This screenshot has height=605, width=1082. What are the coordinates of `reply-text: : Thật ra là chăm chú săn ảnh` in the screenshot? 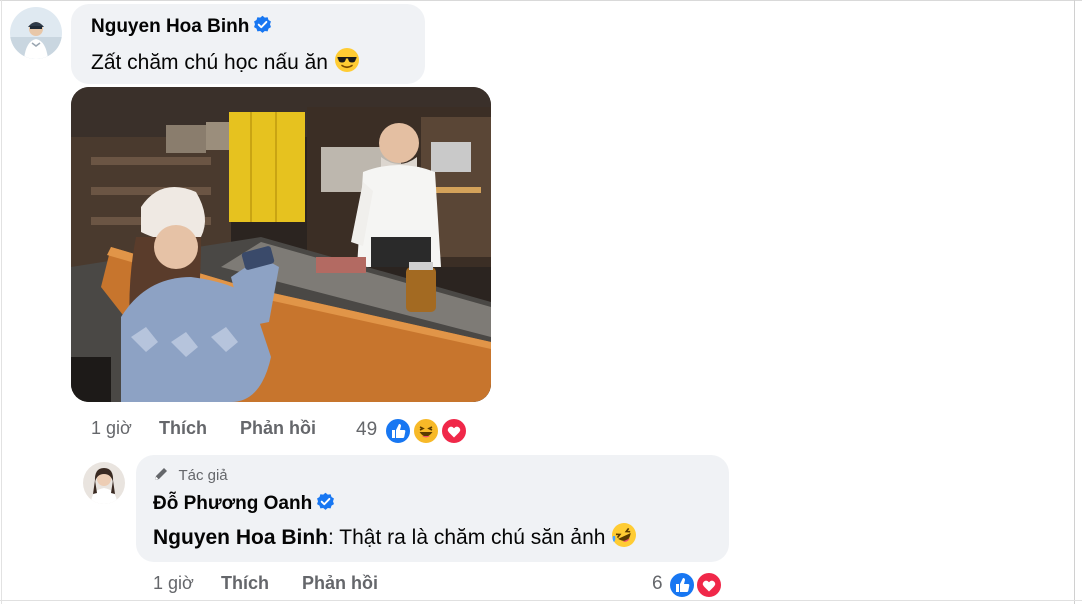 It's located at (467, 537).